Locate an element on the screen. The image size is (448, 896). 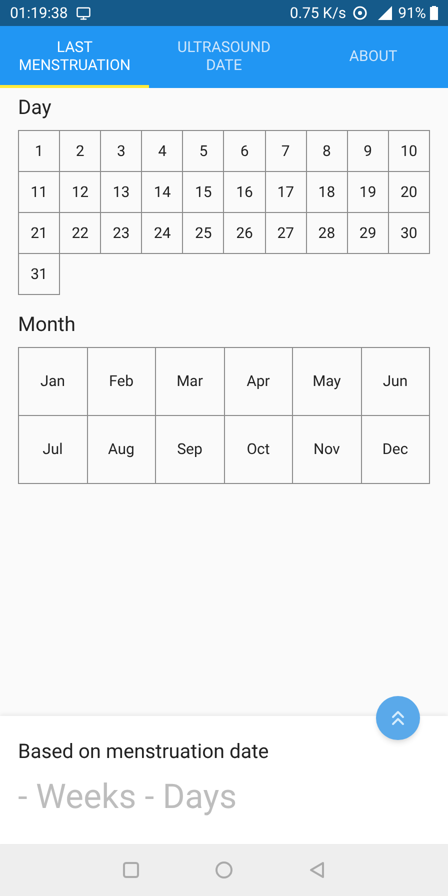
clock: 01:19:38 is located at coordinates (39, 13).